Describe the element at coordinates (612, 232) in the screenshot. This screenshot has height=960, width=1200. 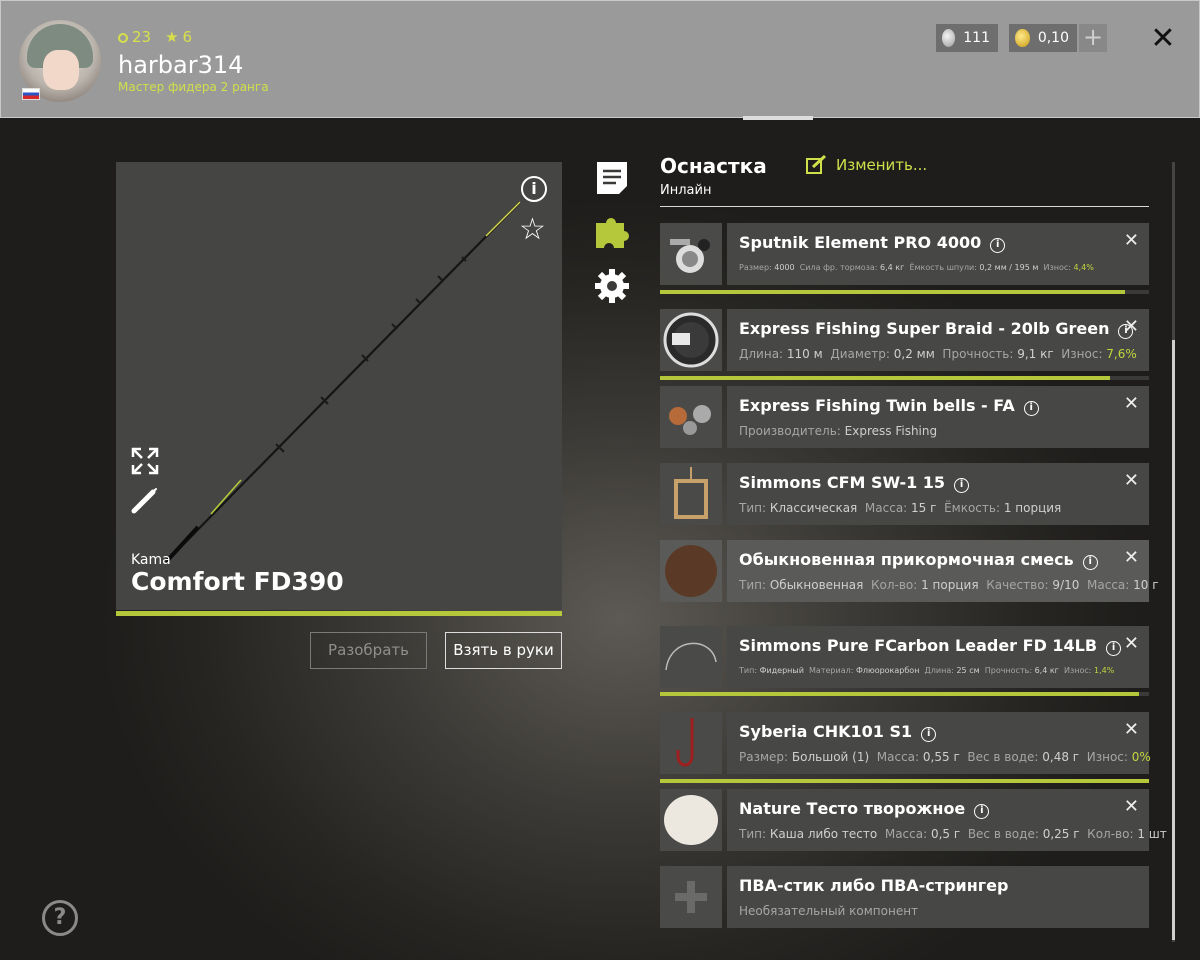
I see `puzzle-icon` at that location.